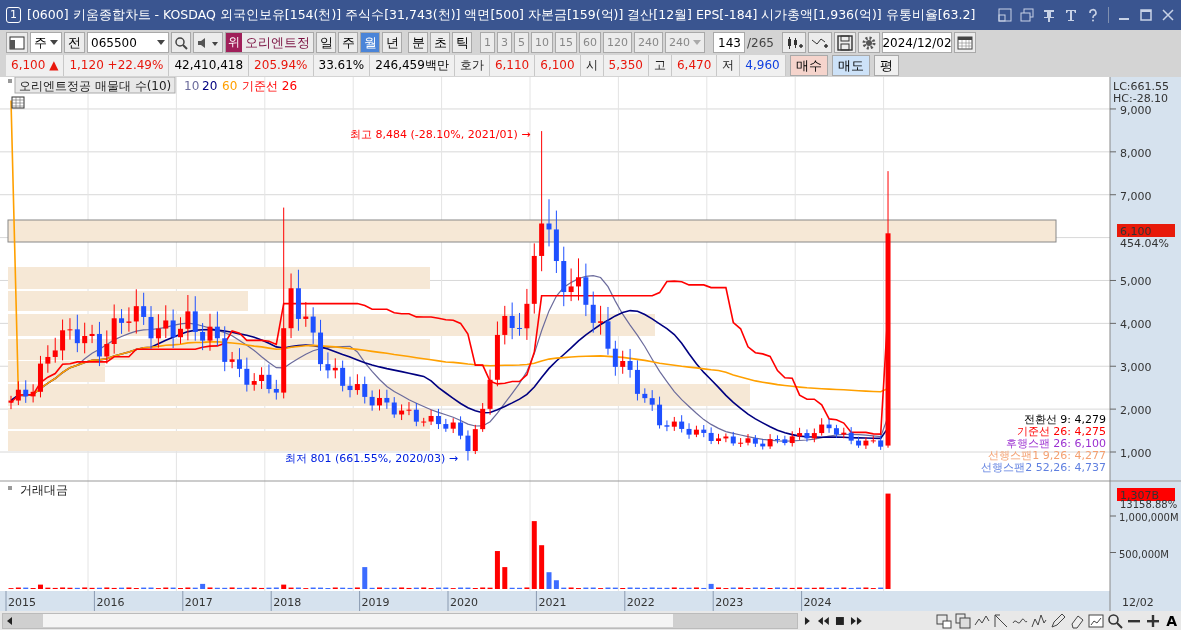  What do you see at coordinates (117, 65) in the screenshot?
I see `quote-value: 1,120 +22.49%` at bounding box center [117, 65].